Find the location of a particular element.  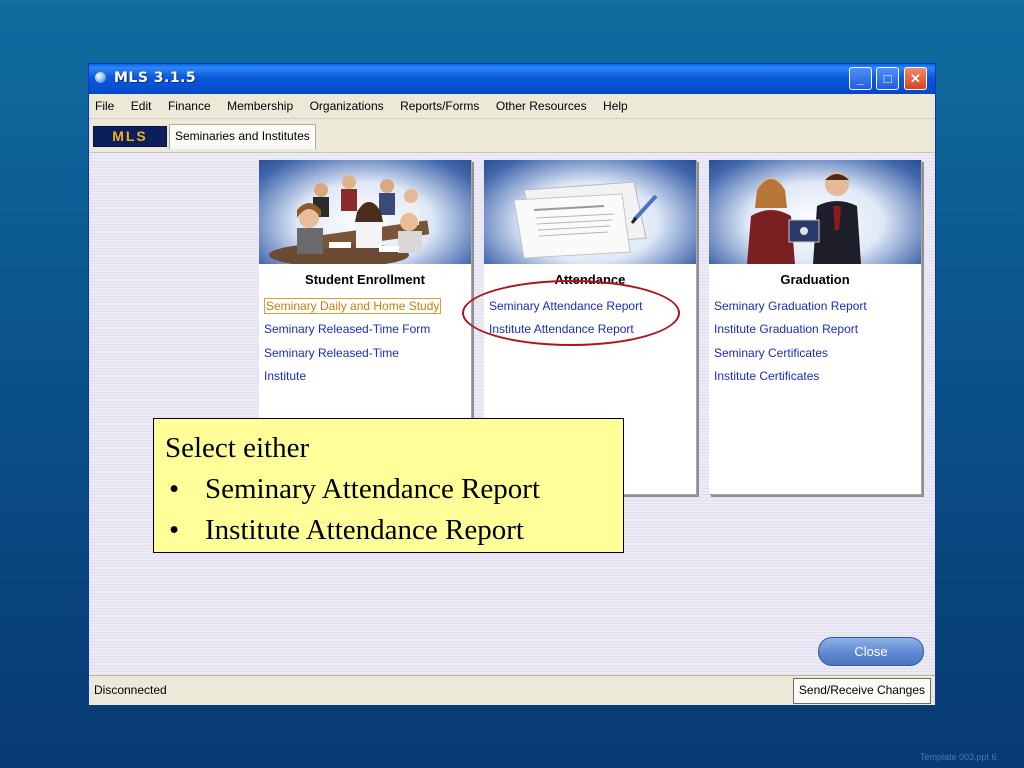

title-bar: MLS 3.1.5 _ □ ✕ is located at coordinates (512, 79).